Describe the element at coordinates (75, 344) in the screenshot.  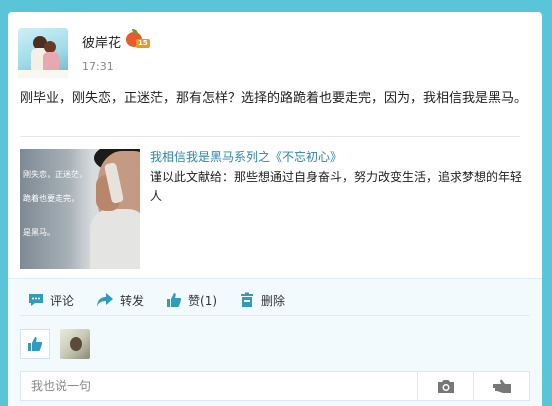
I see `liker-avatar` at that location.